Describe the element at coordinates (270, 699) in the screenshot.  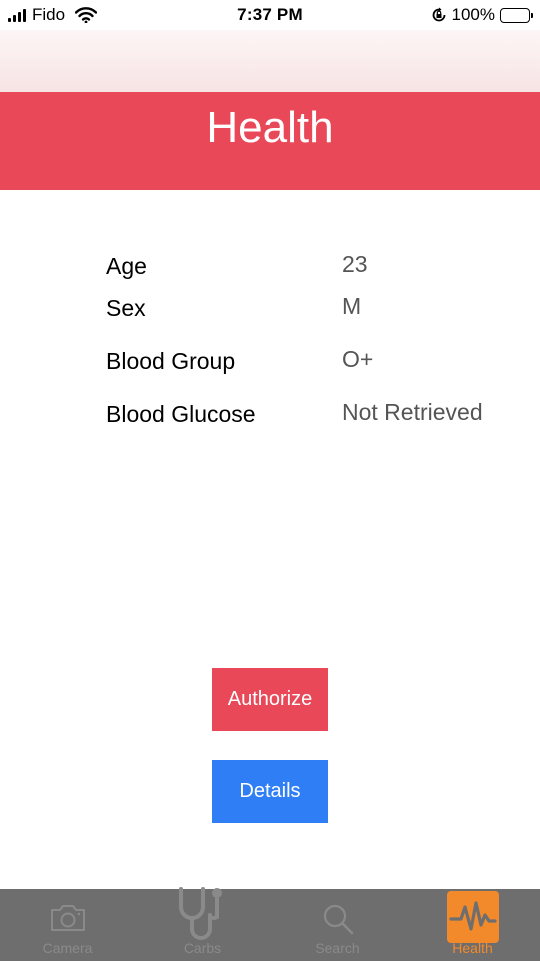
I see `authorize-button: Authorize` at that location.